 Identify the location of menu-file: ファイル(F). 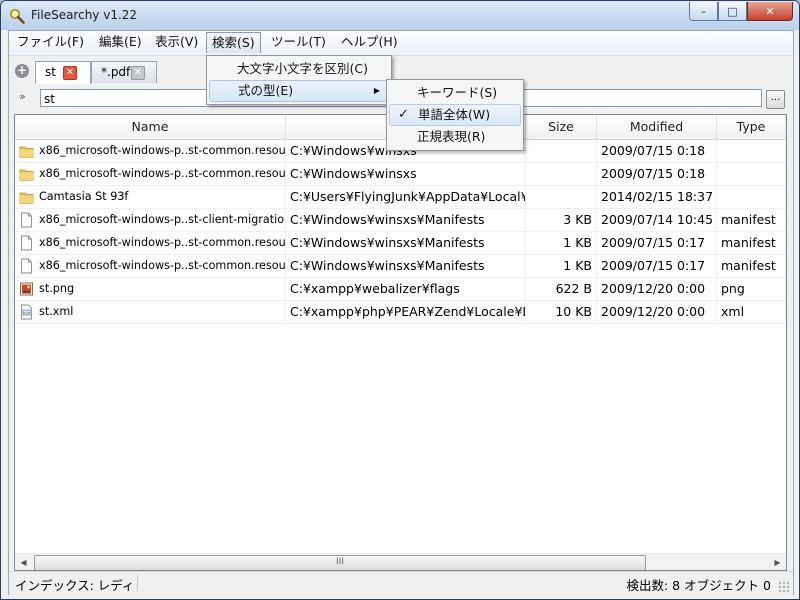
(50, 42).